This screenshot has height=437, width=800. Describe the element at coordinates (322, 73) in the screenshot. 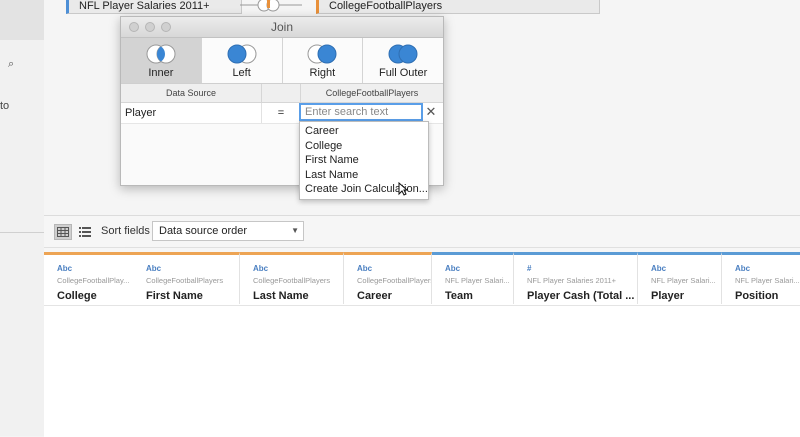

I see `join-type-label: Right` at that location.